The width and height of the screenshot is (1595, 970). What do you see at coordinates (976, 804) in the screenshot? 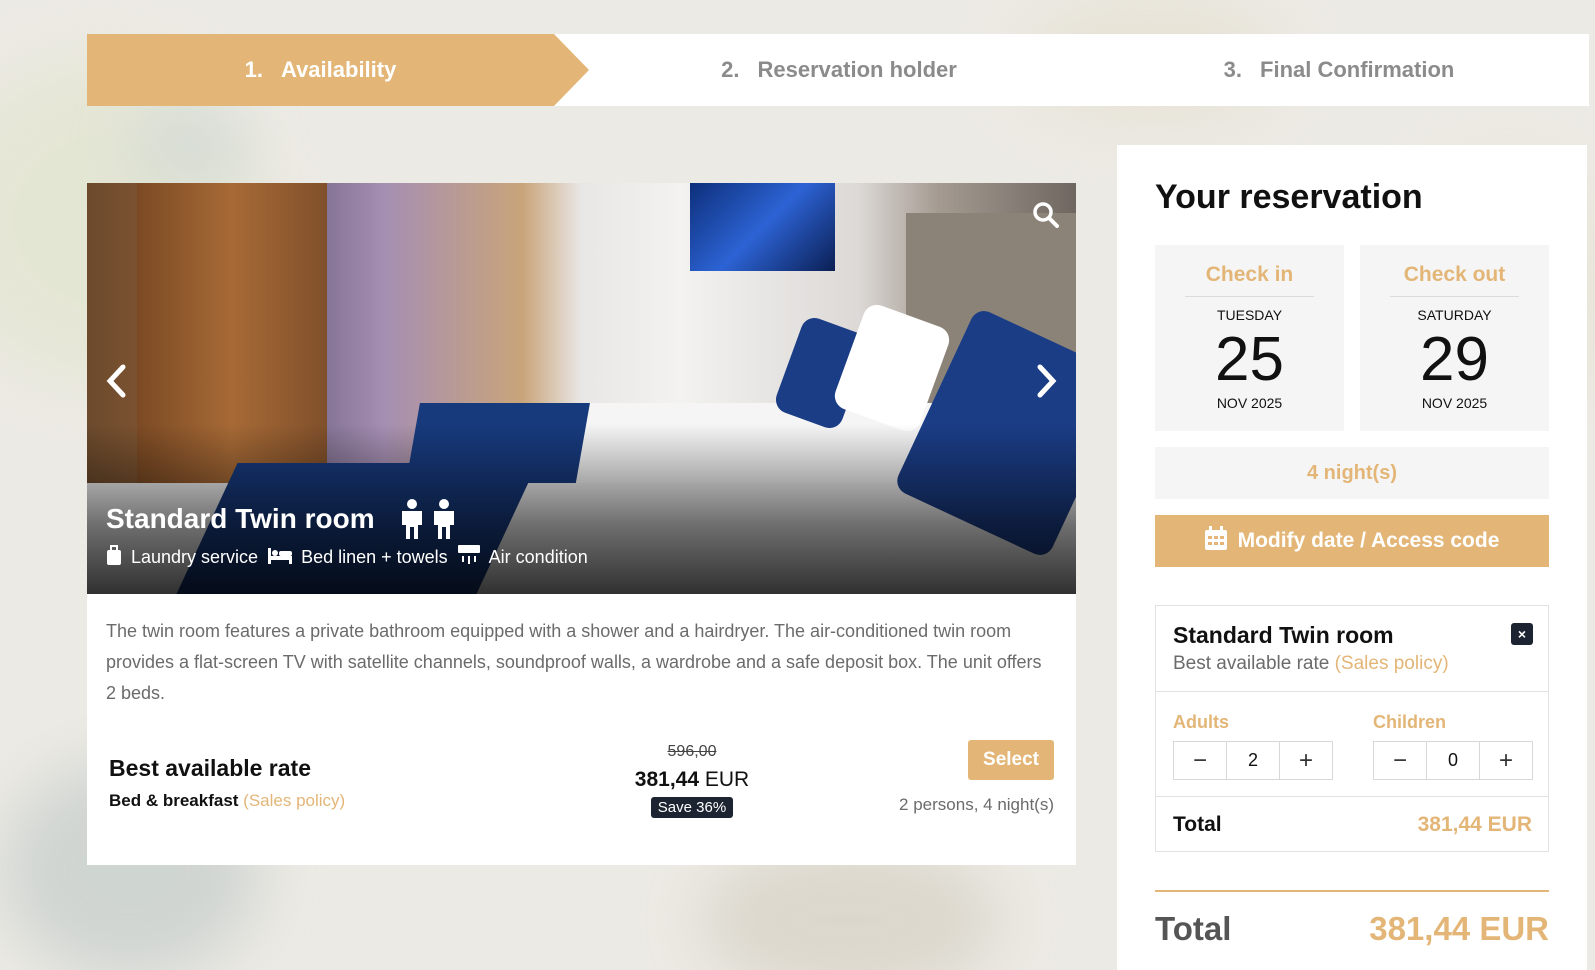
I see `rate-meta: 2 persons, 4 night(s)` at bounding box center [976, 804].